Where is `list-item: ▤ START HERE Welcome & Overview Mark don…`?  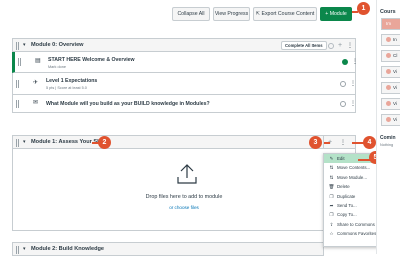 list-item: ▤ START HERE Welcome & Overview Mark don… is located at coordinates (185, 62).